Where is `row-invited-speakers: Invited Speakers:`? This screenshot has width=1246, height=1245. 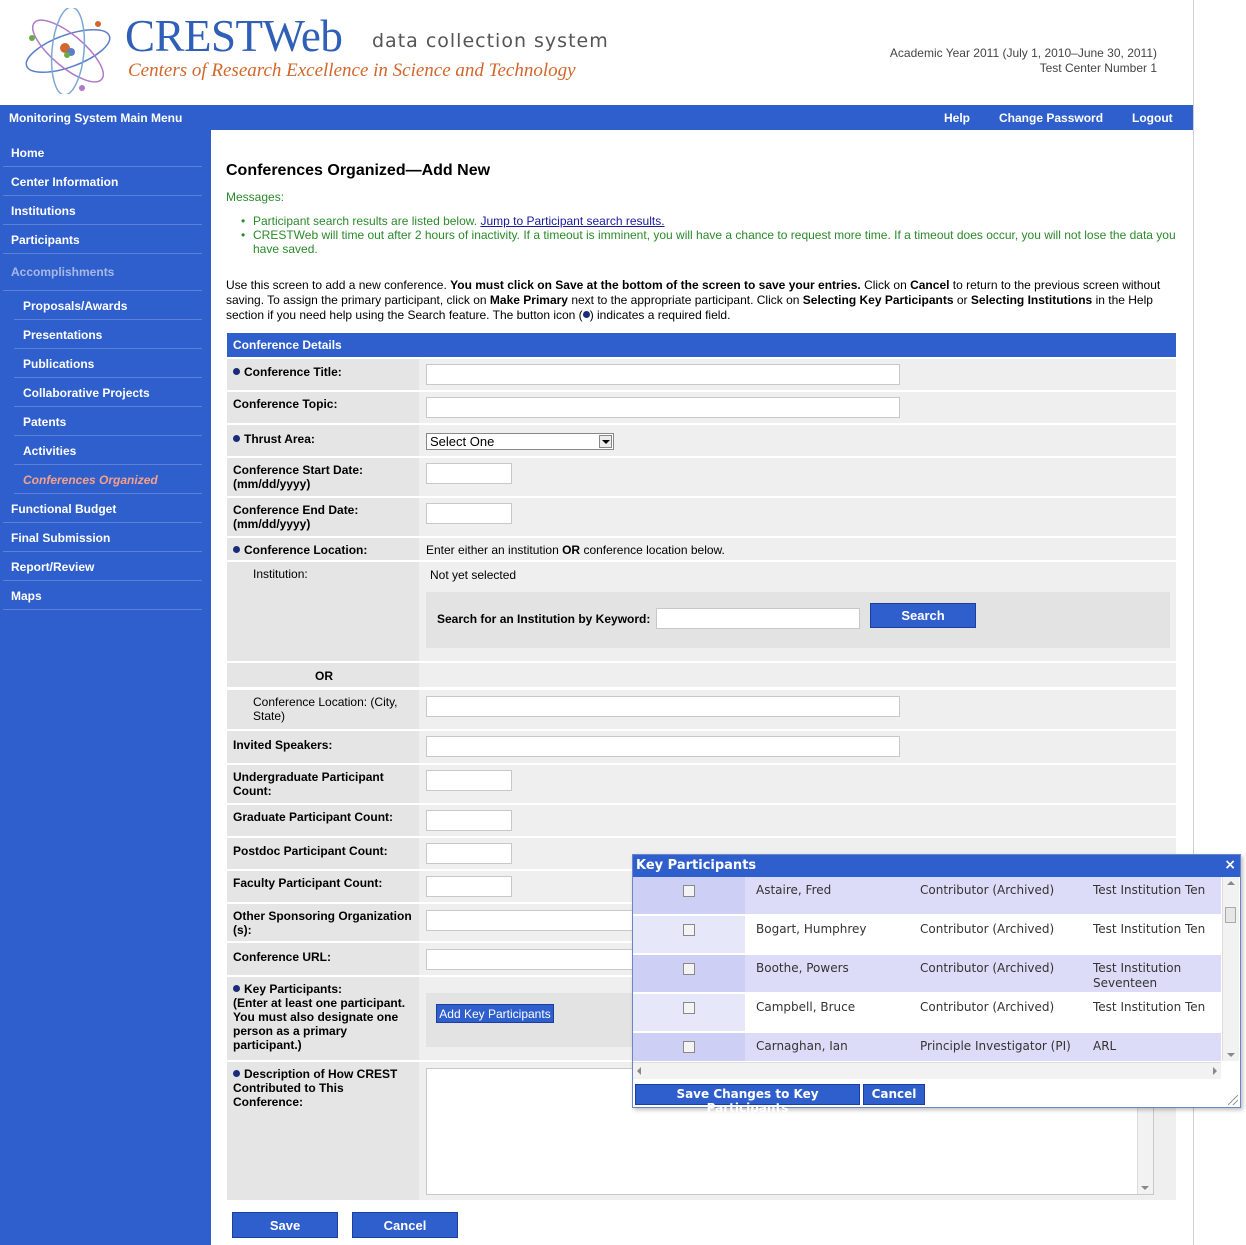
row-invited-speakers: Invited Speakers: is located at coordinates (701, 747).